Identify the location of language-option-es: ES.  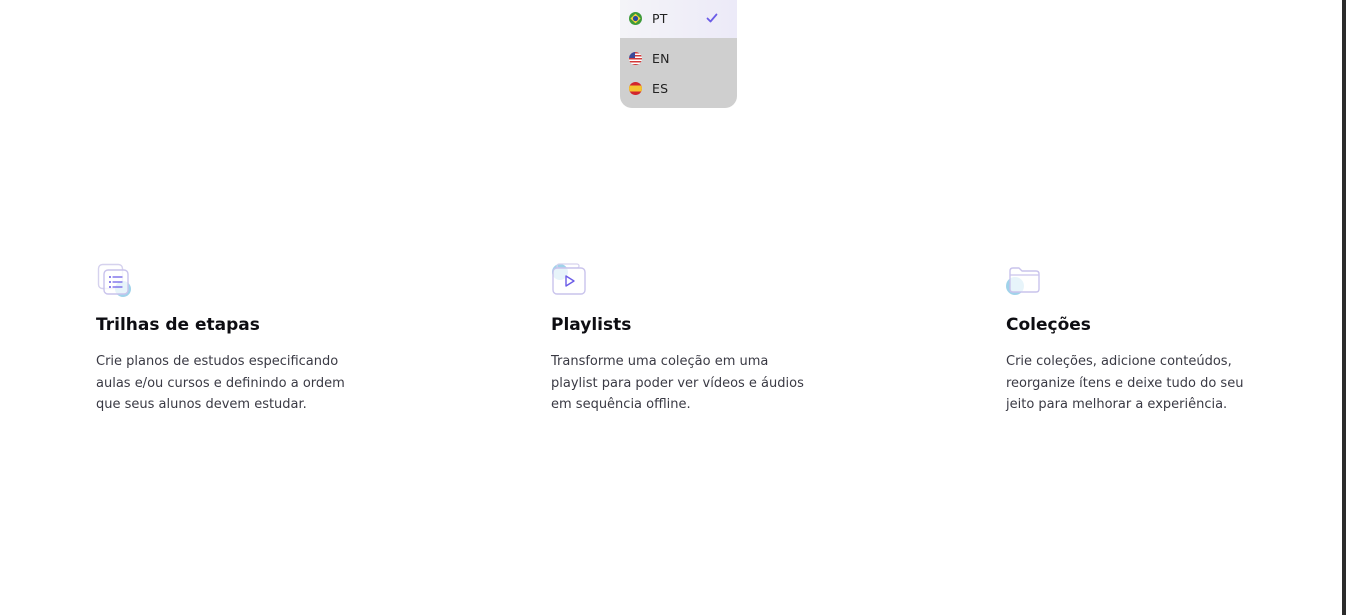
(678, 88).